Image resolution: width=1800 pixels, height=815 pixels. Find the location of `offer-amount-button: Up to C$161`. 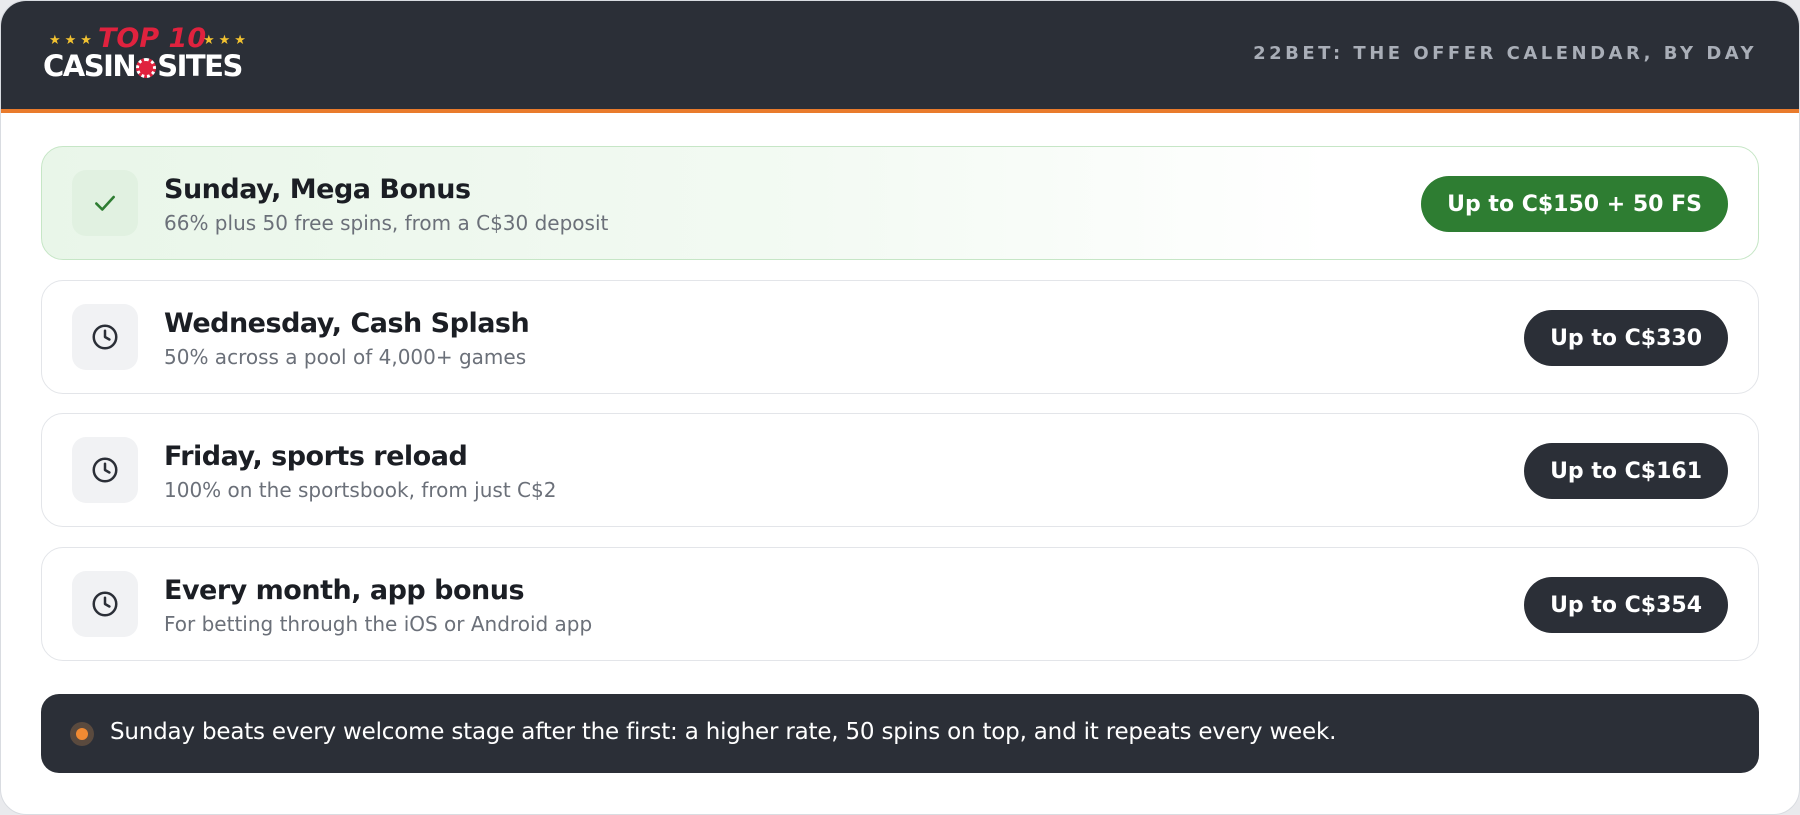

offer-amount-button: Up to C$161 is located at coordinates (1626, 471).